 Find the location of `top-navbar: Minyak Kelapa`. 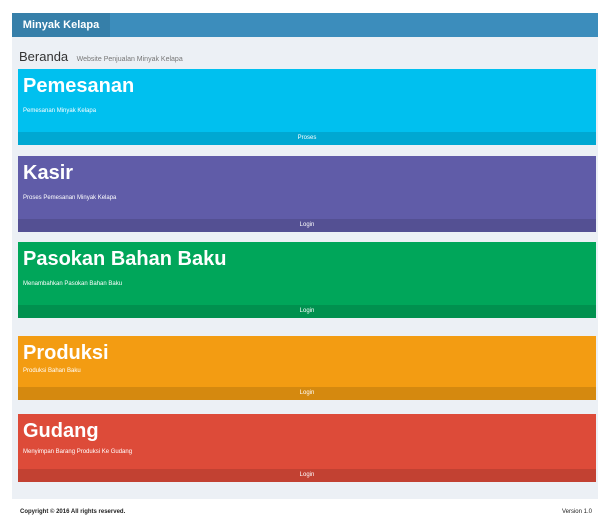

top-navbar: Minyak Kelapa is located at coordinates (305, 25).